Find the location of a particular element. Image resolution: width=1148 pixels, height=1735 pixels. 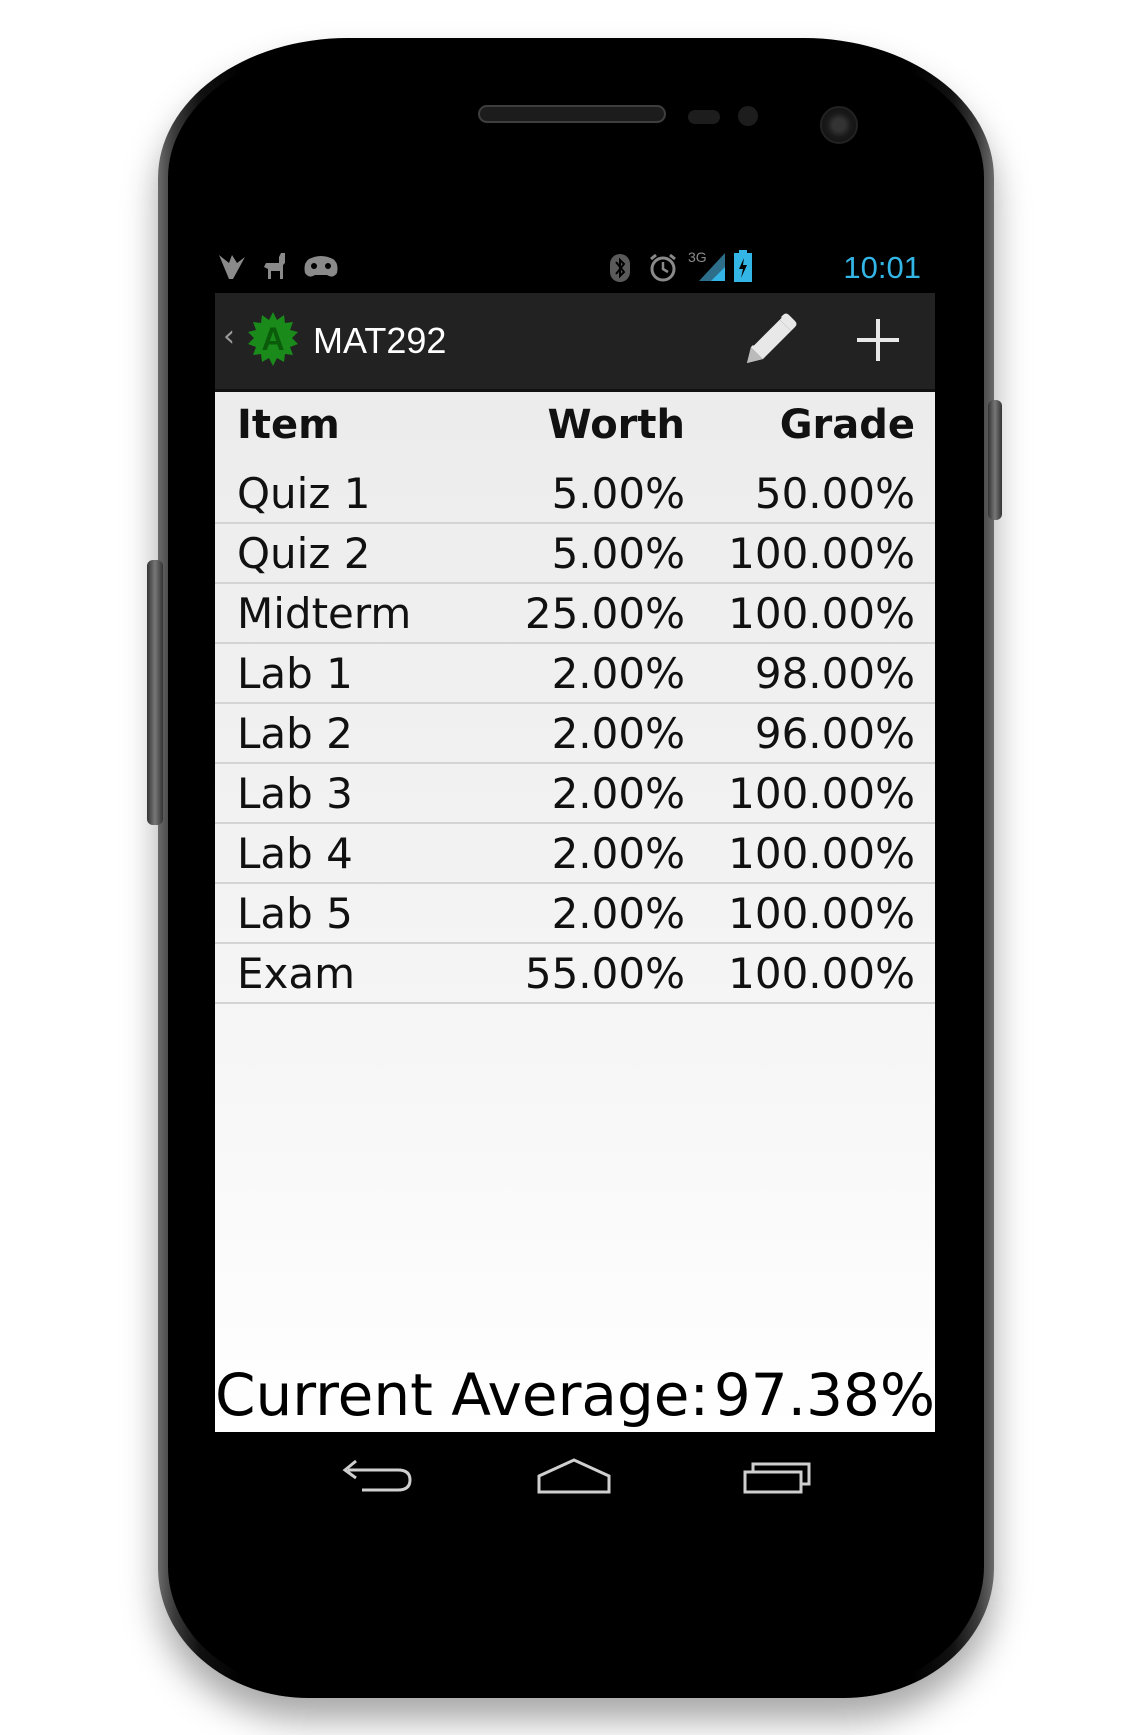

app-icon: A is located at coordinates (273, 339).